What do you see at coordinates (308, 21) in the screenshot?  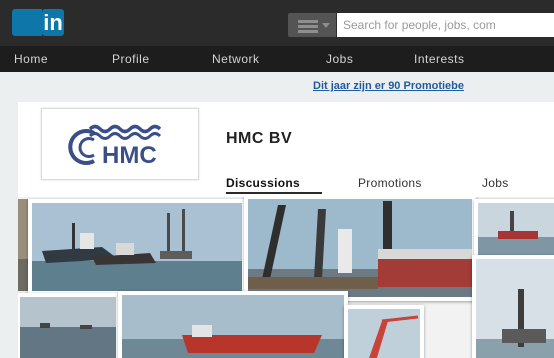 I see `menu-icon` at bounding box center [308, 21].